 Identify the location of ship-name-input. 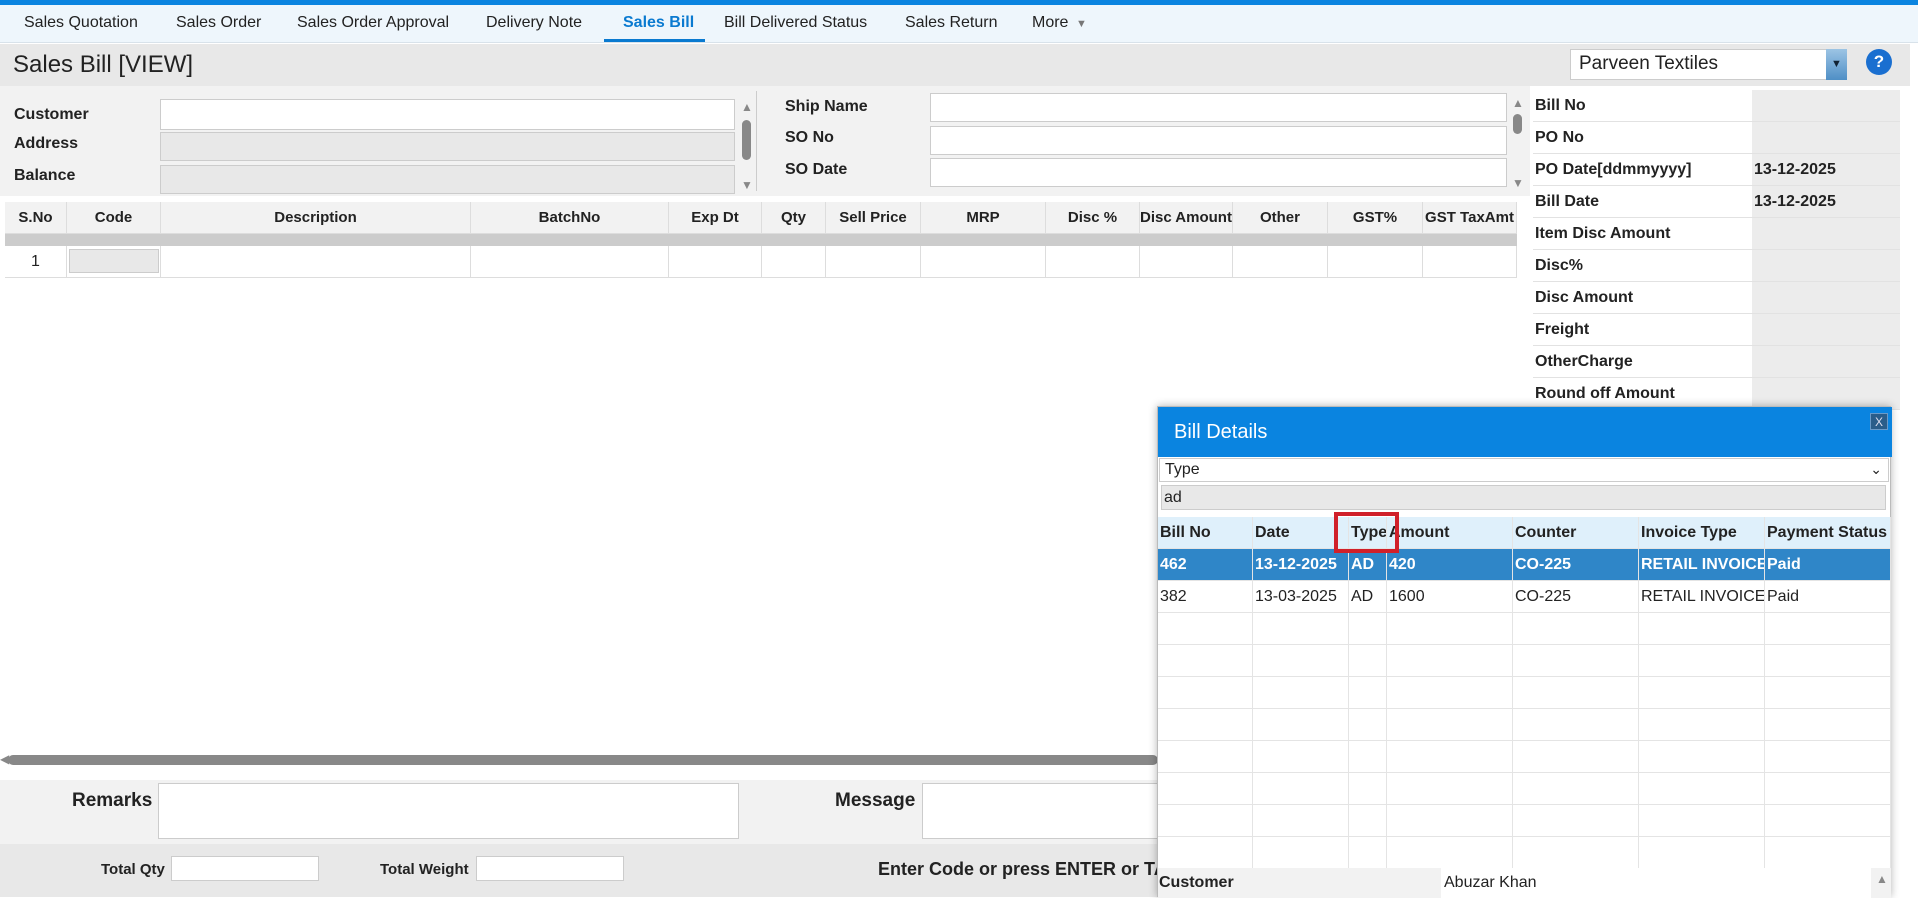
(1218, 107).